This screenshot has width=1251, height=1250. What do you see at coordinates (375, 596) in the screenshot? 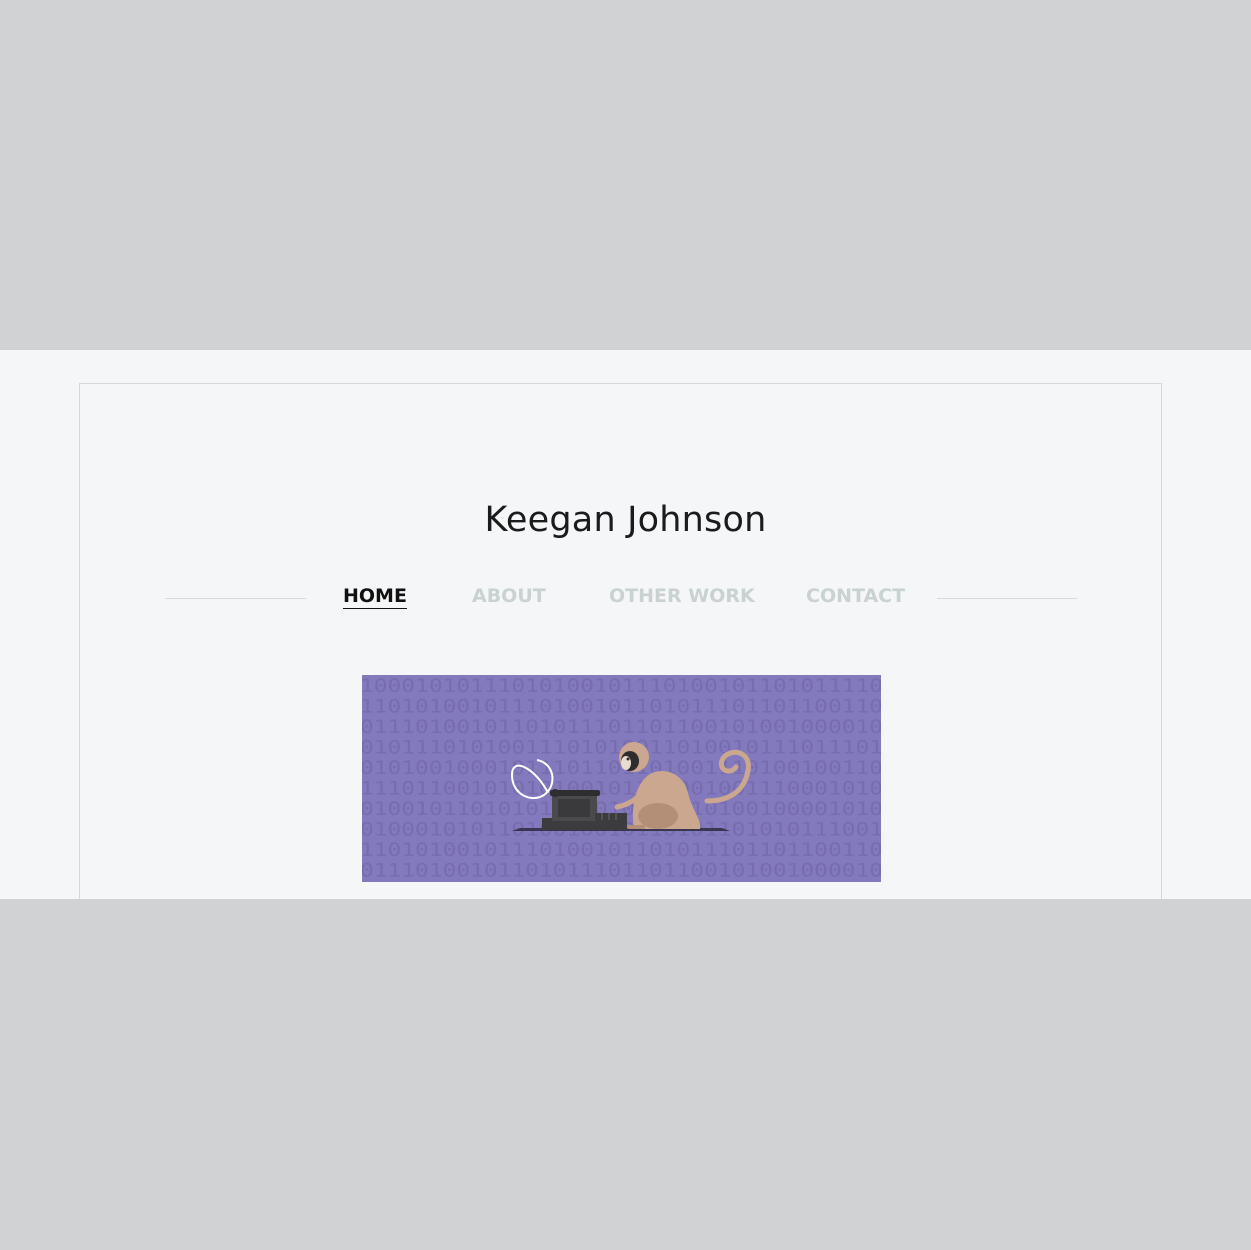
I see `nav-item-home: HOME` at bounding box center [375, 596].